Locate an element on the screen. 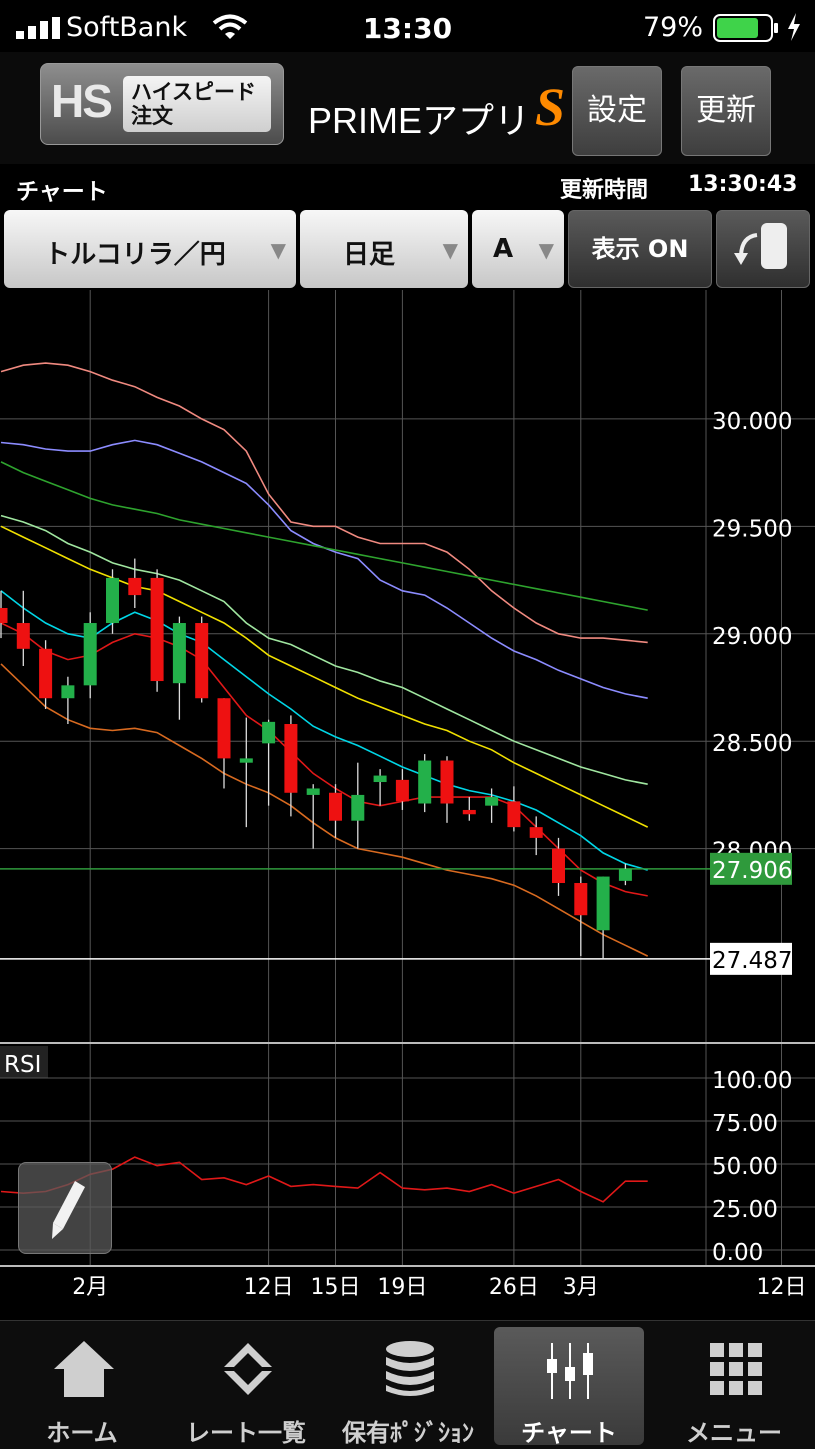 The height and width of the screenshot is (1449, 815). chart-icon is located at coordinates (570, 1371).